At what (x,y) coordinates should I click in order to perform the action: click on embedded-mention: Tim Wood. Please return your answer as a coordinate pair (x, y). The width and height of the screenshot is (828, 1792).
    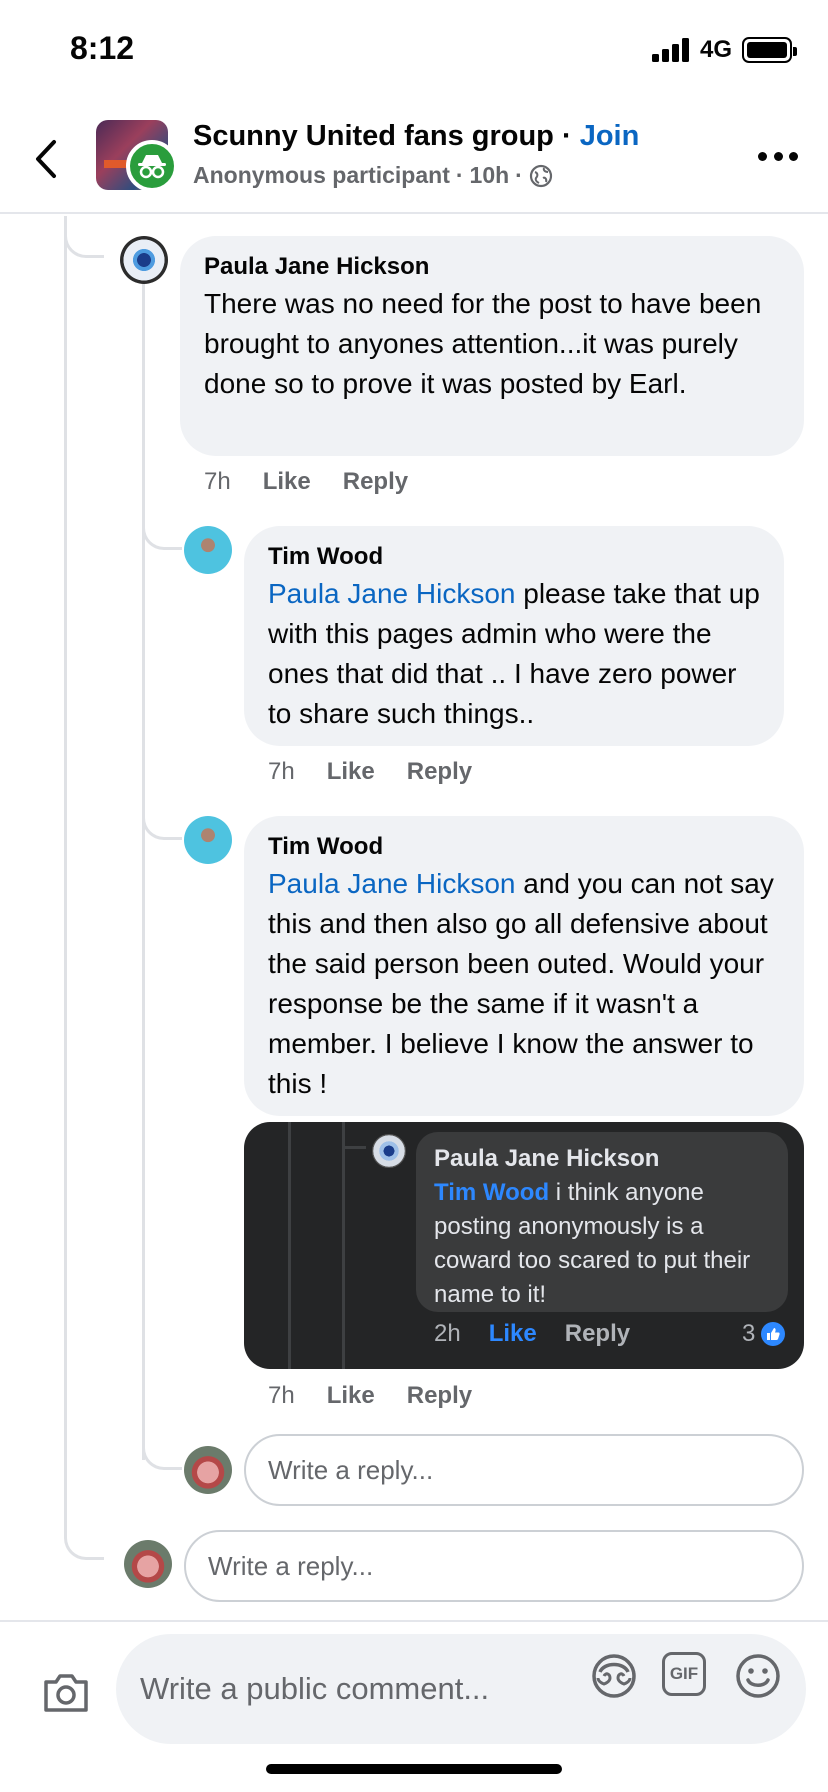
    Looking at the image, I should click on (492, 1192).